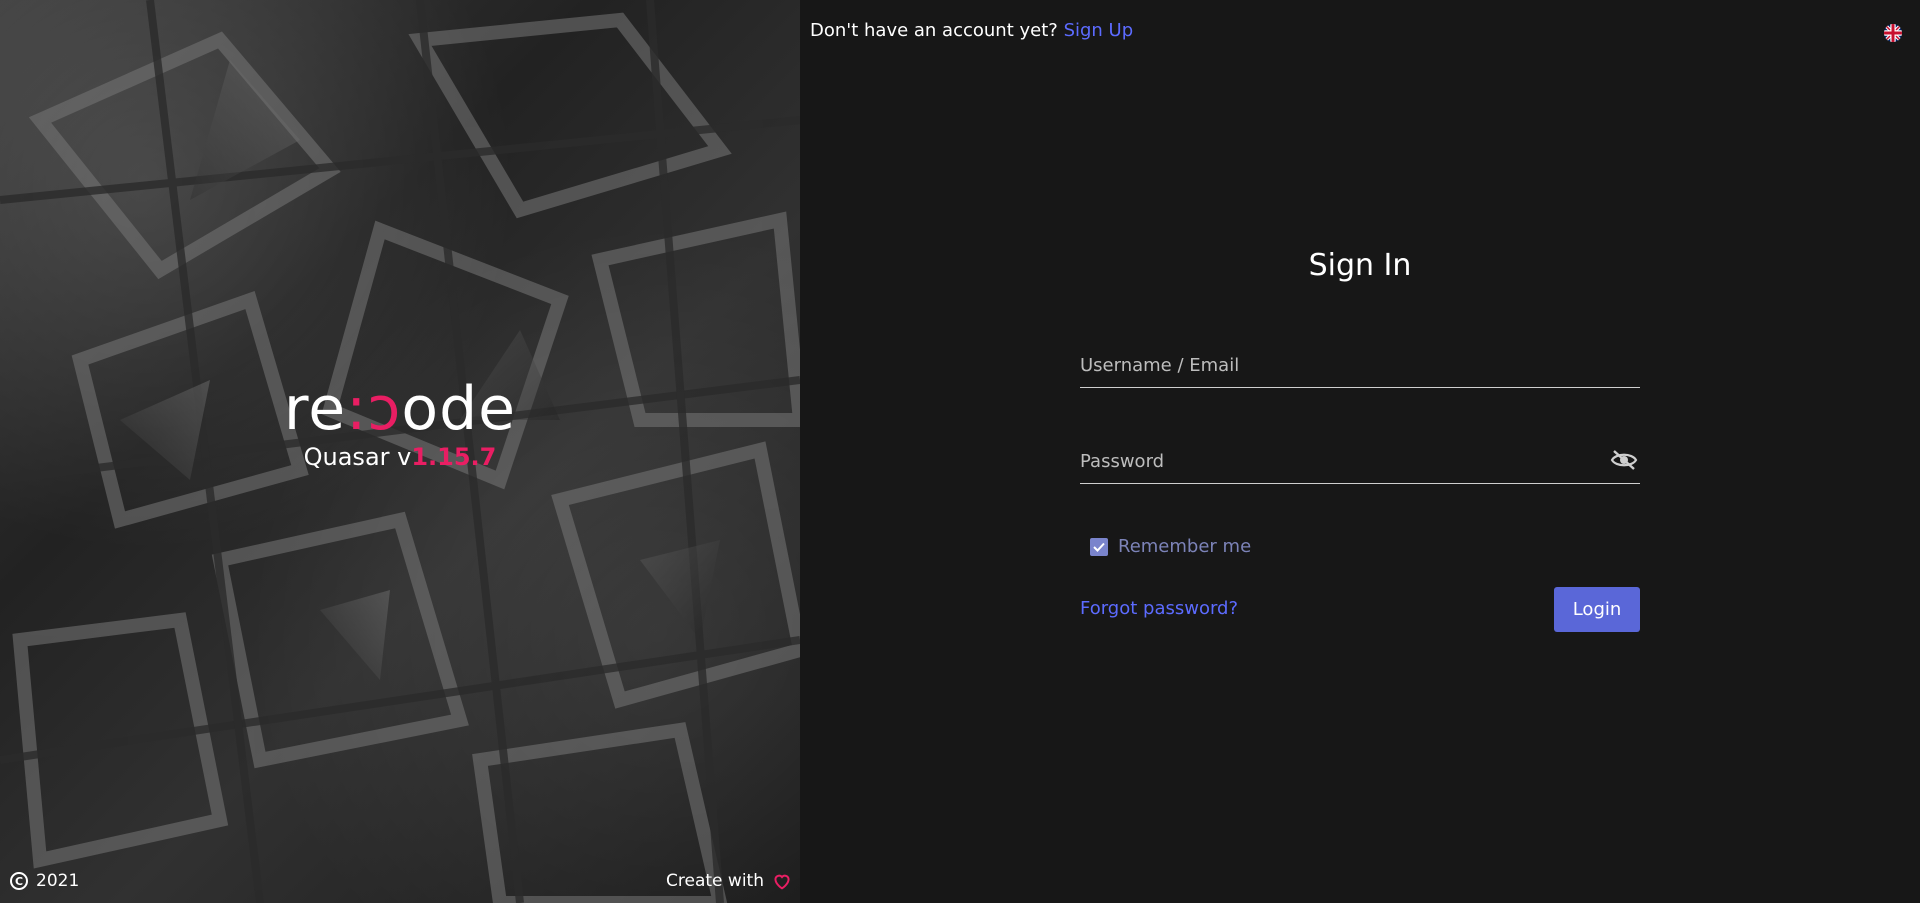 The height and width of the screenshot is (903, 1920). I want to click on created-with: Create with, so click(729, 881).